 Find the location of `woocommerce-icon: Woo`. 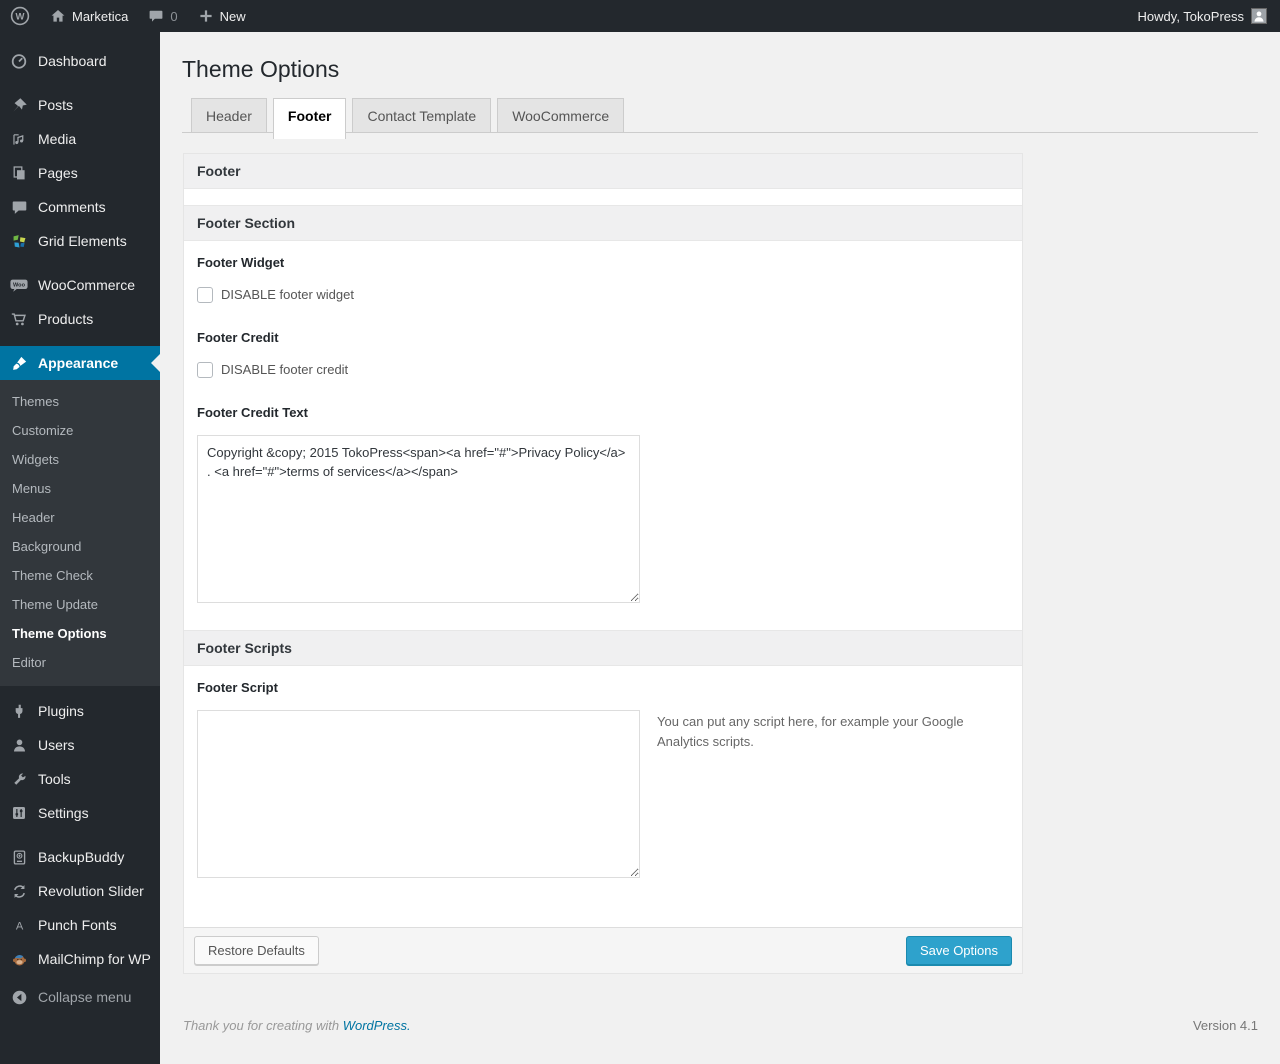

woocommerce-icon: Woo is located at coordinates (19, 285).